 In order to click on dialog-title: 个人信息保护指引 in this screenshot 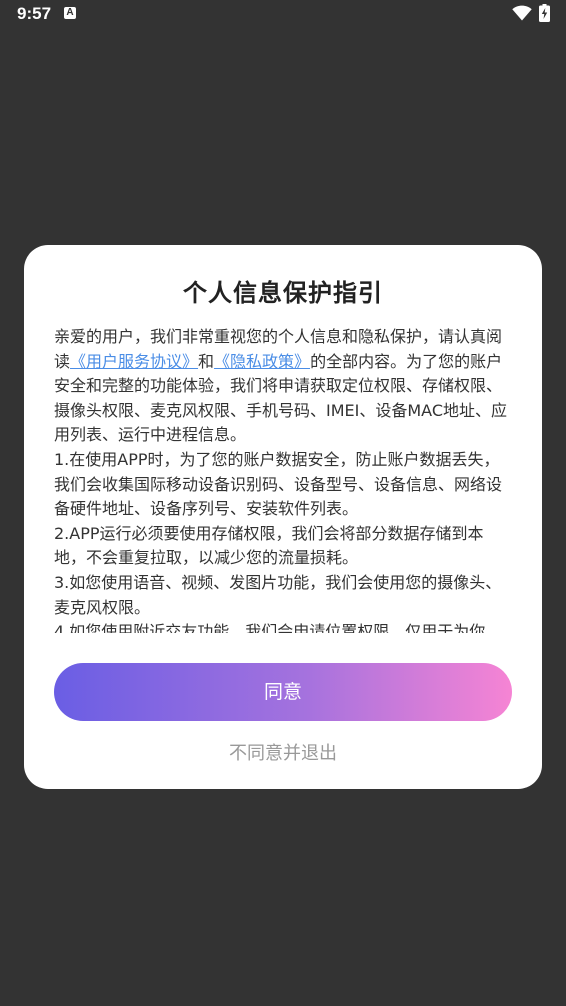, I will do `click(283, 293)`.